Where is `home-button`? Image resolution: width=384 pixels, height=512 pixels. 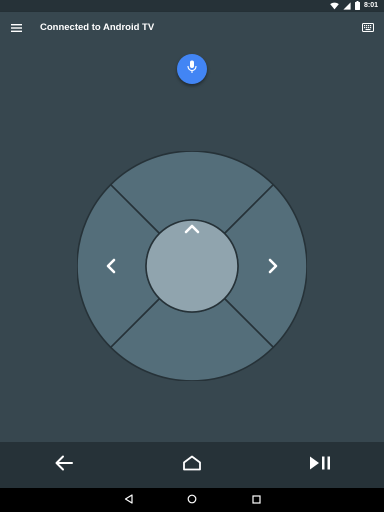
home-button is located at coordinates (192, 465).